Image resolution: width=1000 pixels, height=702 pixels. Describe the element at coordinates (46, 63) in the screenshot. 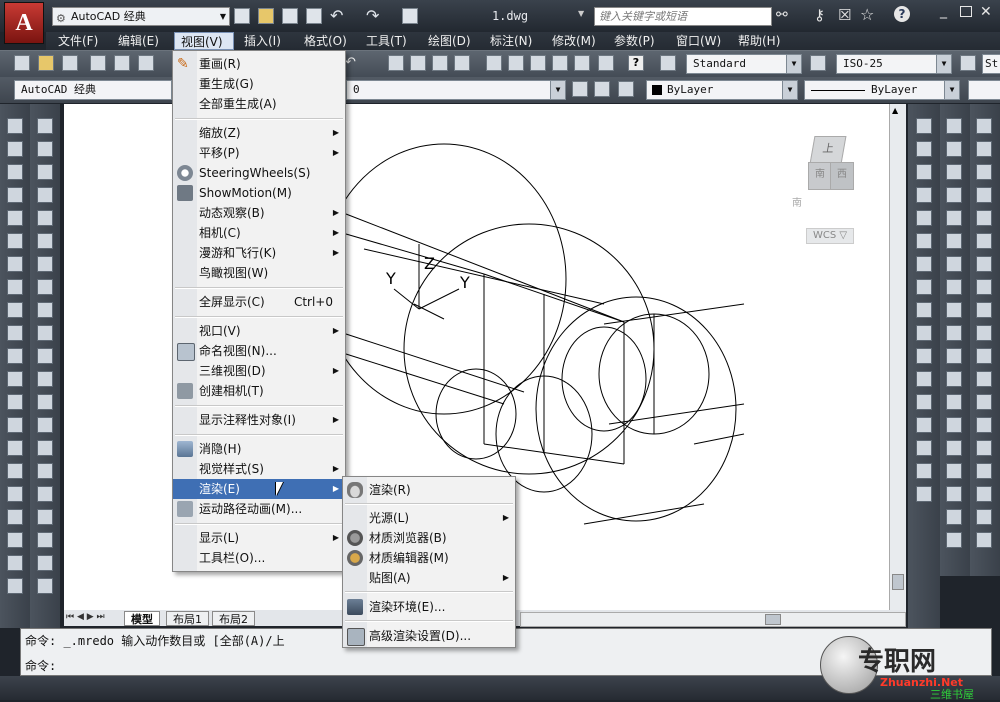

I see `open-icon` at that location.